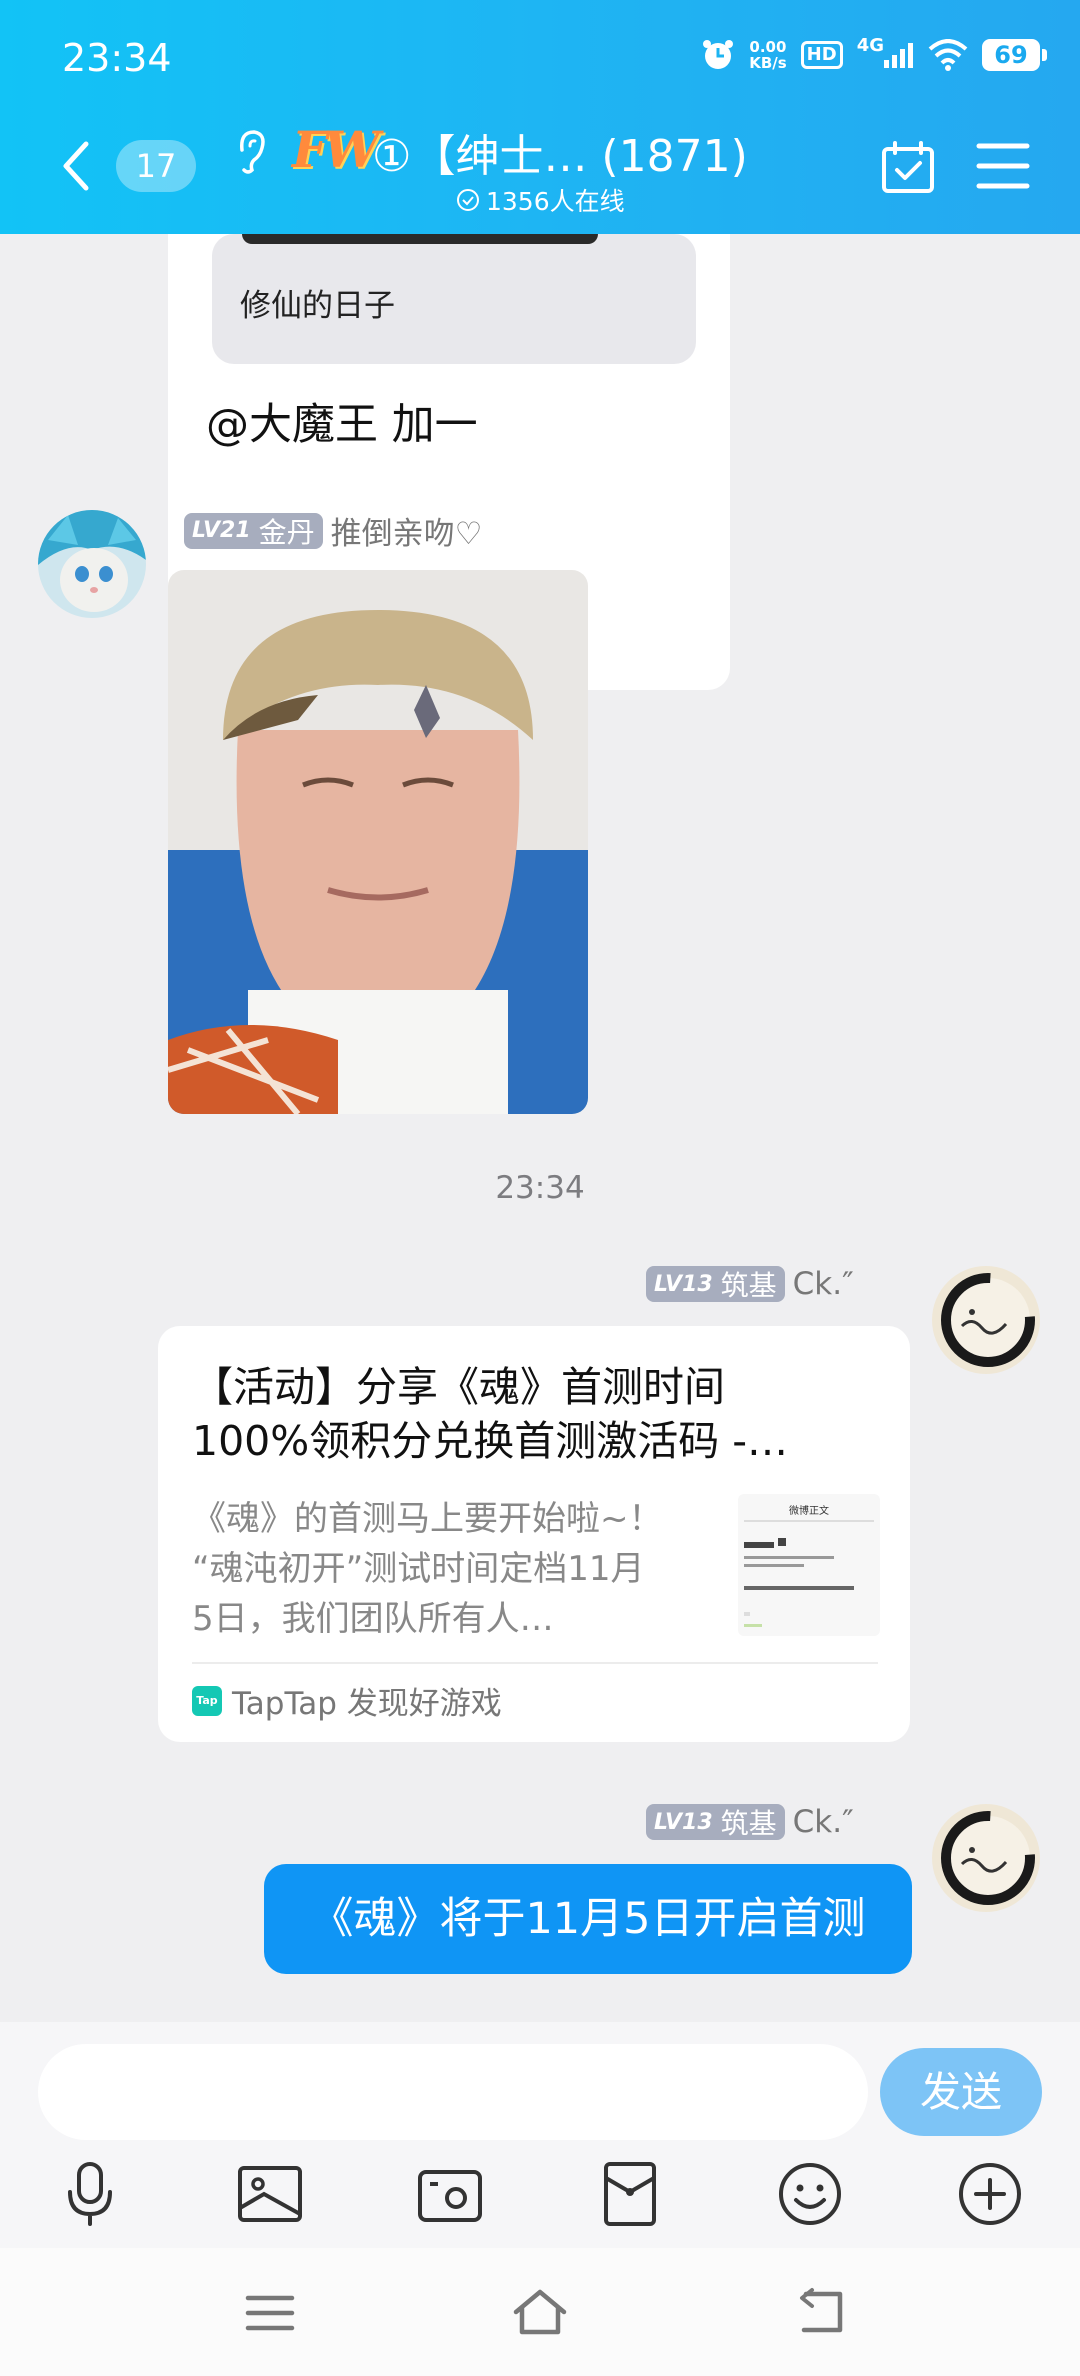 This screenshot has height=2376, width=1080. Describe the element at coordinates (253, 530) in the screenshot. I see `level-badge: LV21 金丹` at that location.